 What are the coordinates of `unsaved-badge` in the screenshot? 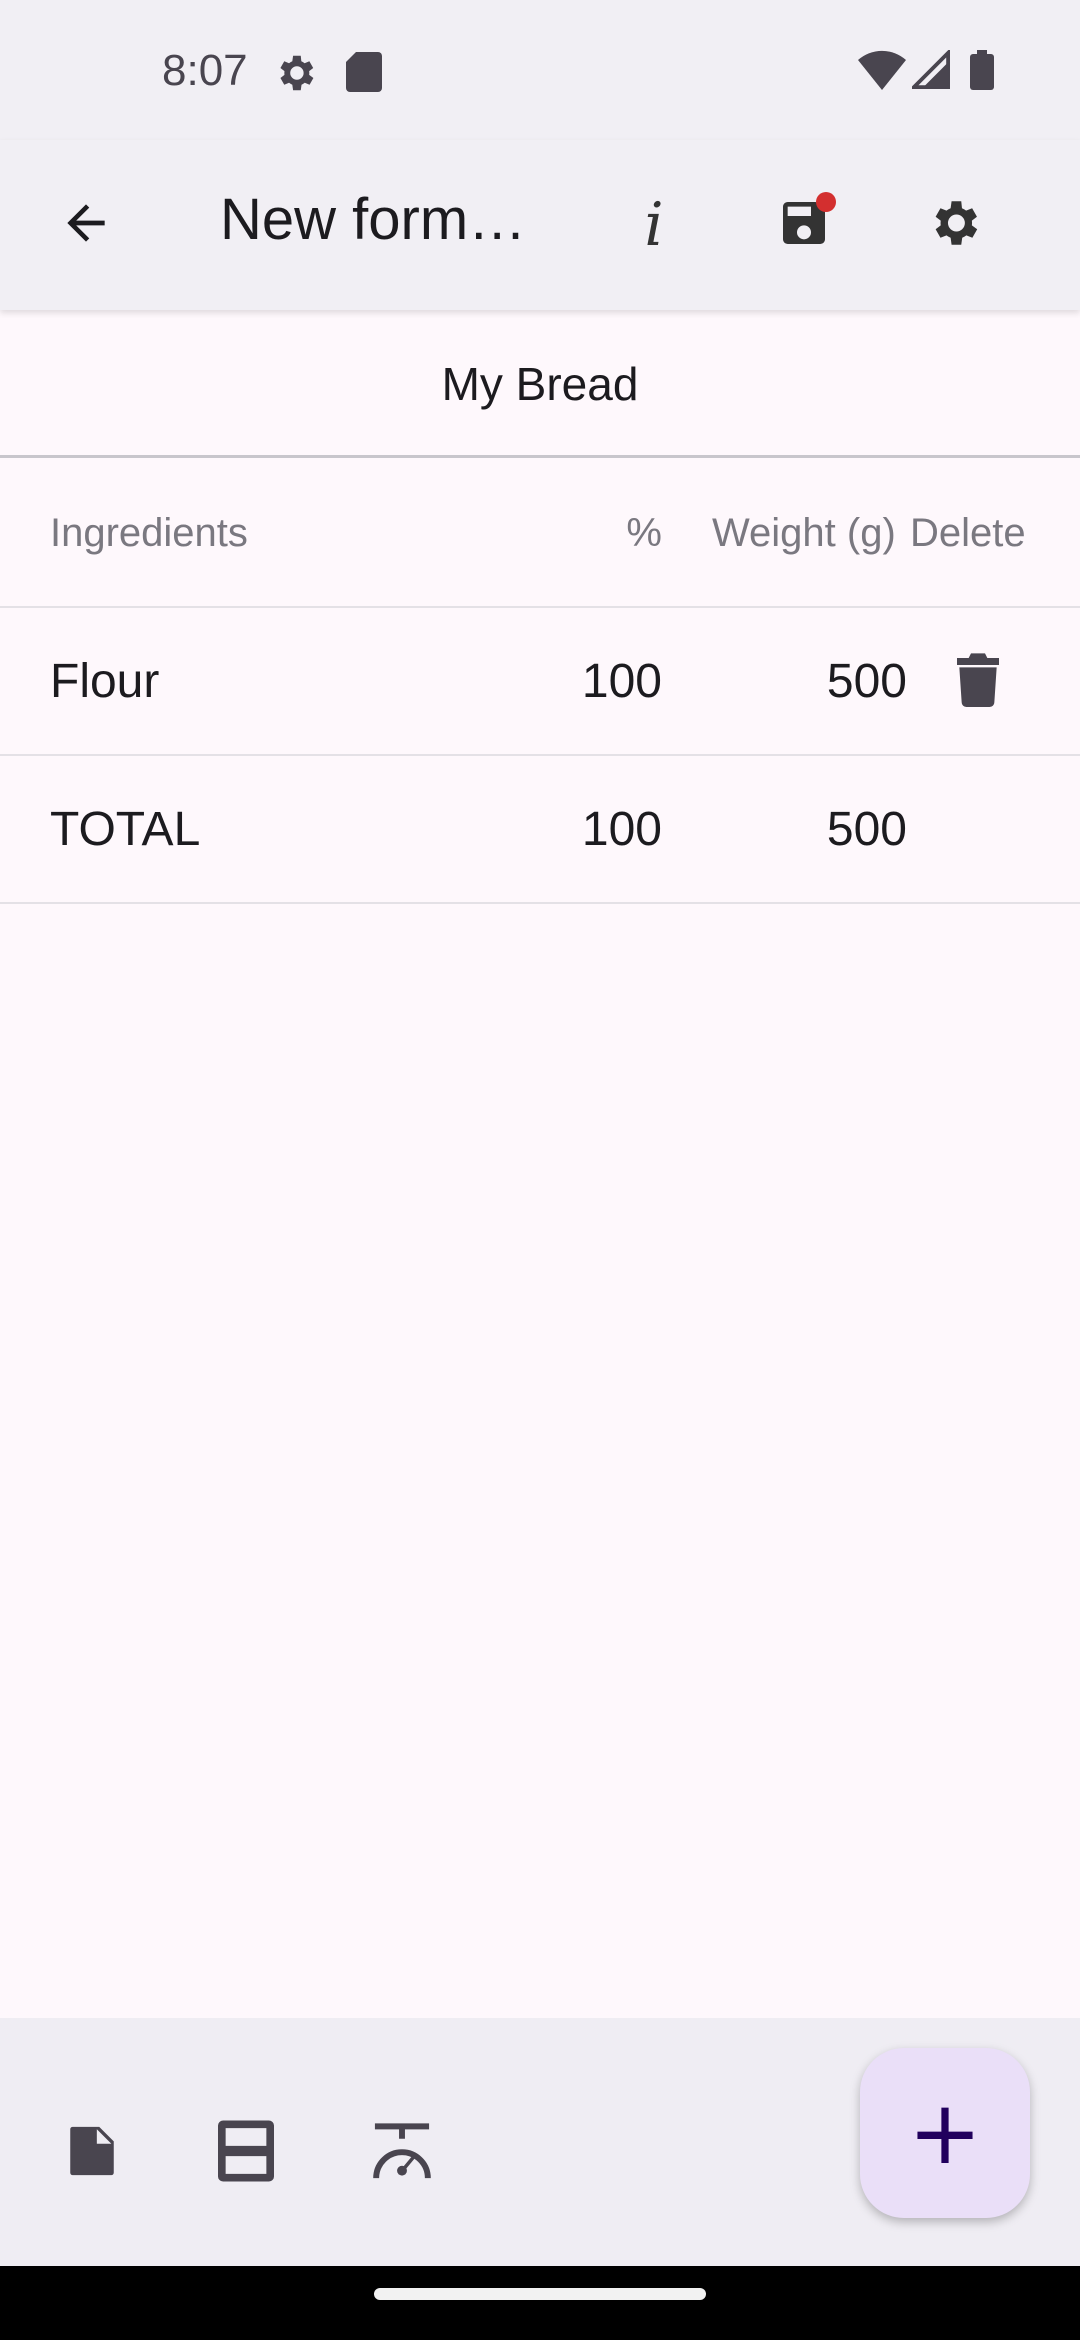 It's located at (826, 202).